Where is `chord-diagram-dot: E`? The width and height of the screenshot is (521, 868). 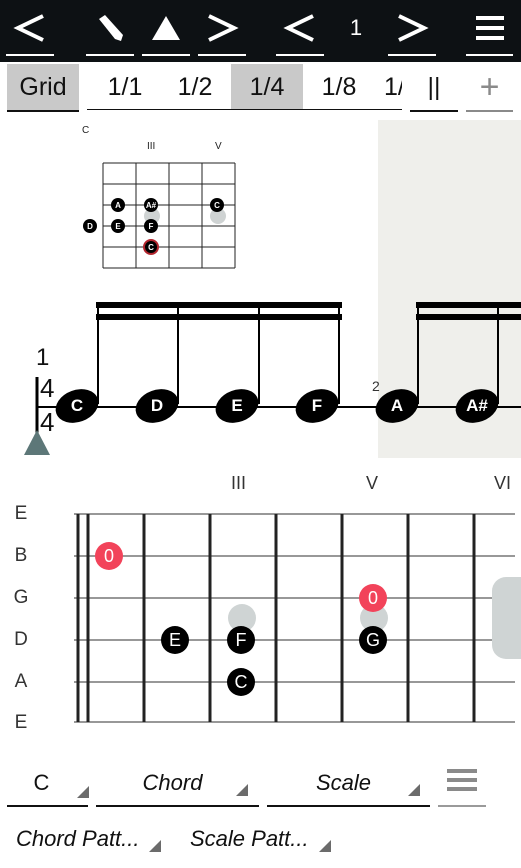
chord-diagram-dot: E is located at coordinates (118, 226).